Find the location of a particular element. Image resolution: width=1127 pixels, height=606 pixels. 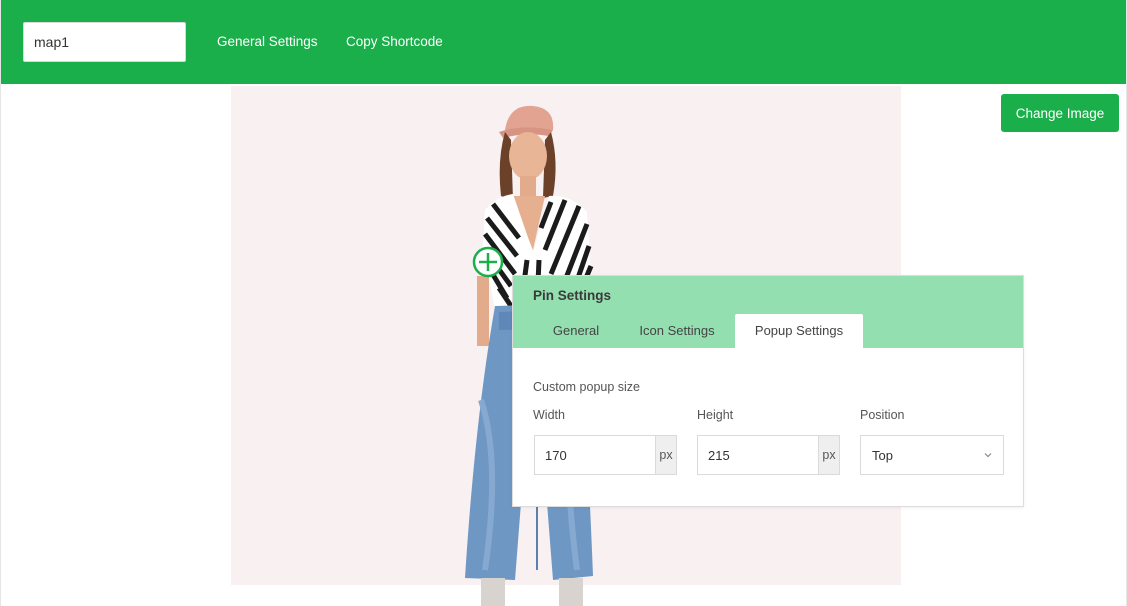

height-label: Height is located at coordinates (715, 415).